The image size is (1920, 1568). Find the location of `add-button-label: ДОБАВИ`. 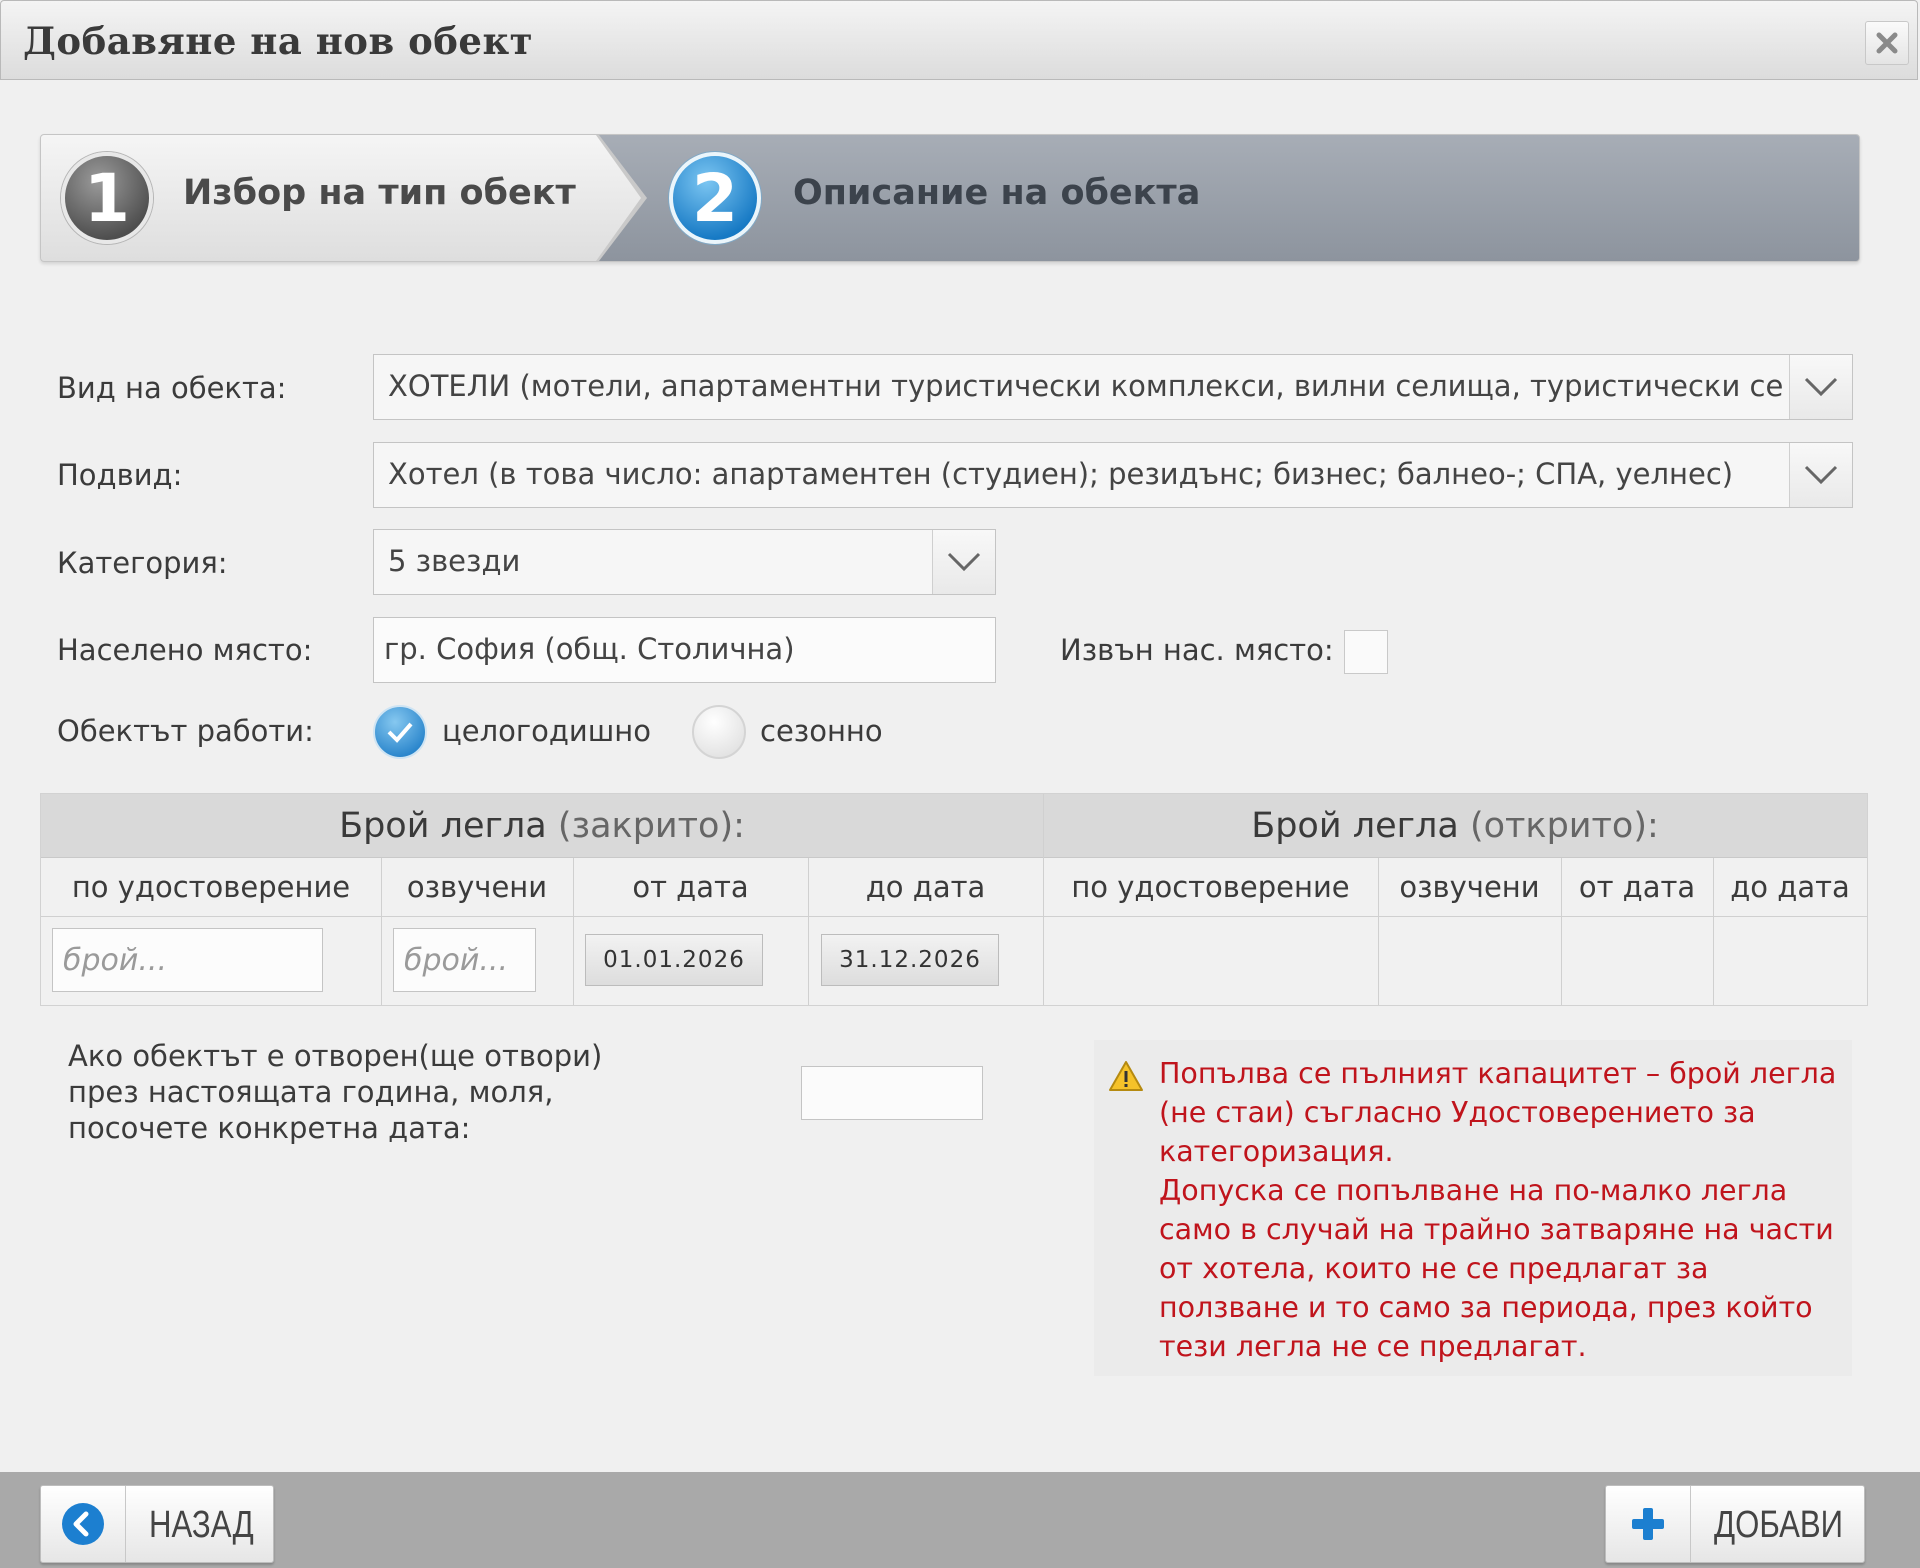

add-button-label: ДОБАВИ is located at coordinates (1779, 1525).